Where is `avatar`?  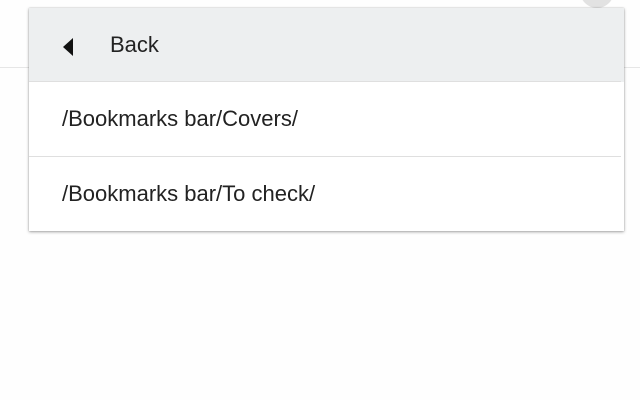
avatar is located at coordinates (597, 4).